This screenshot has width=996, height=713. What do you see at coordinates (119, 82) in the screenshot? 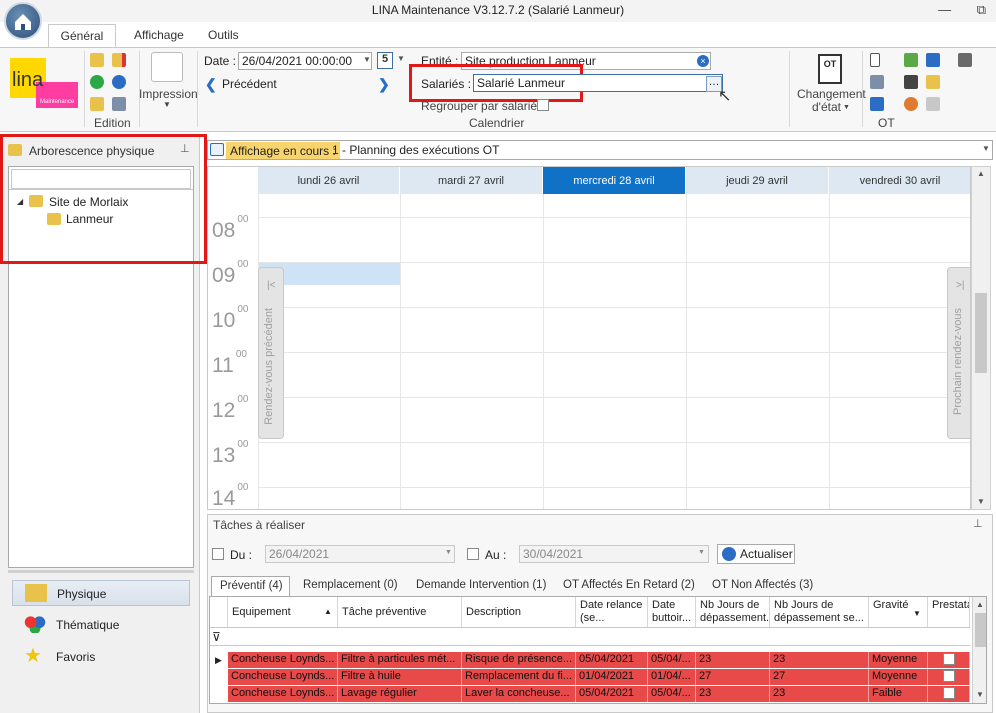
I see `refresh-icon` at bounding box center [119, 82].